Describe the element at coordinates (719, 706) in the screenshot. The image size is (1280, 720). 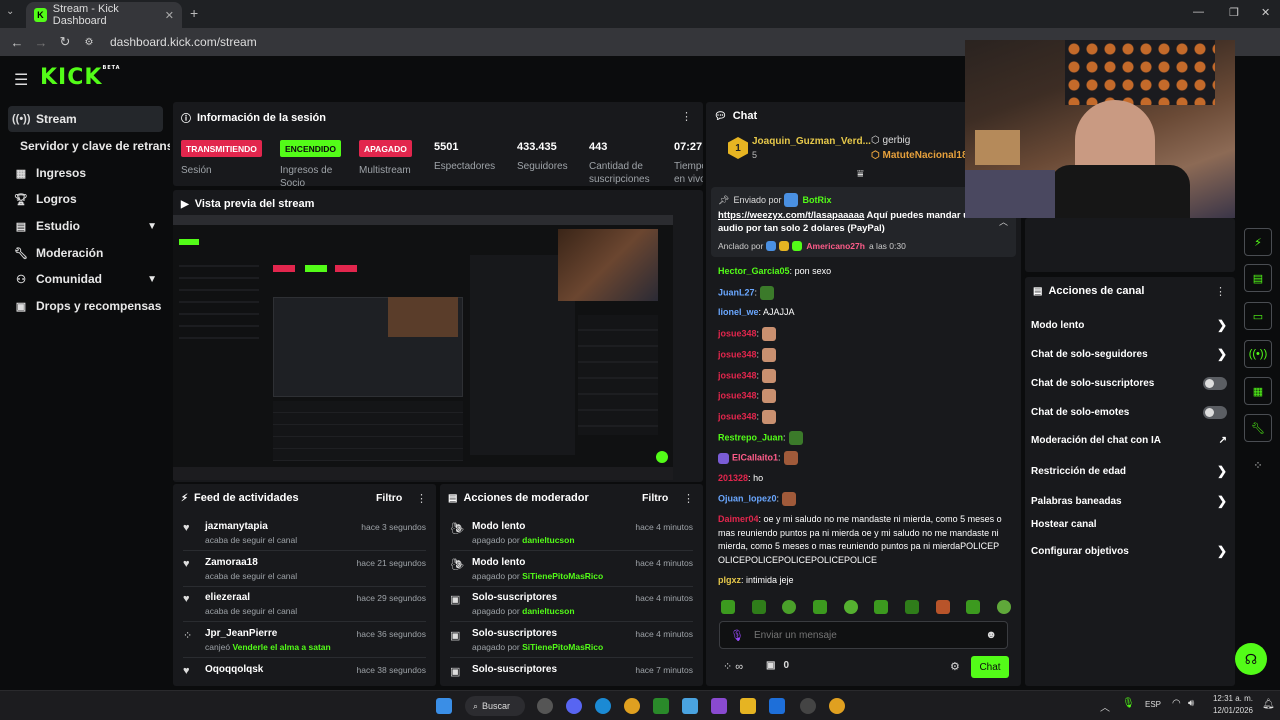
I see `copilot-icon` at that location.